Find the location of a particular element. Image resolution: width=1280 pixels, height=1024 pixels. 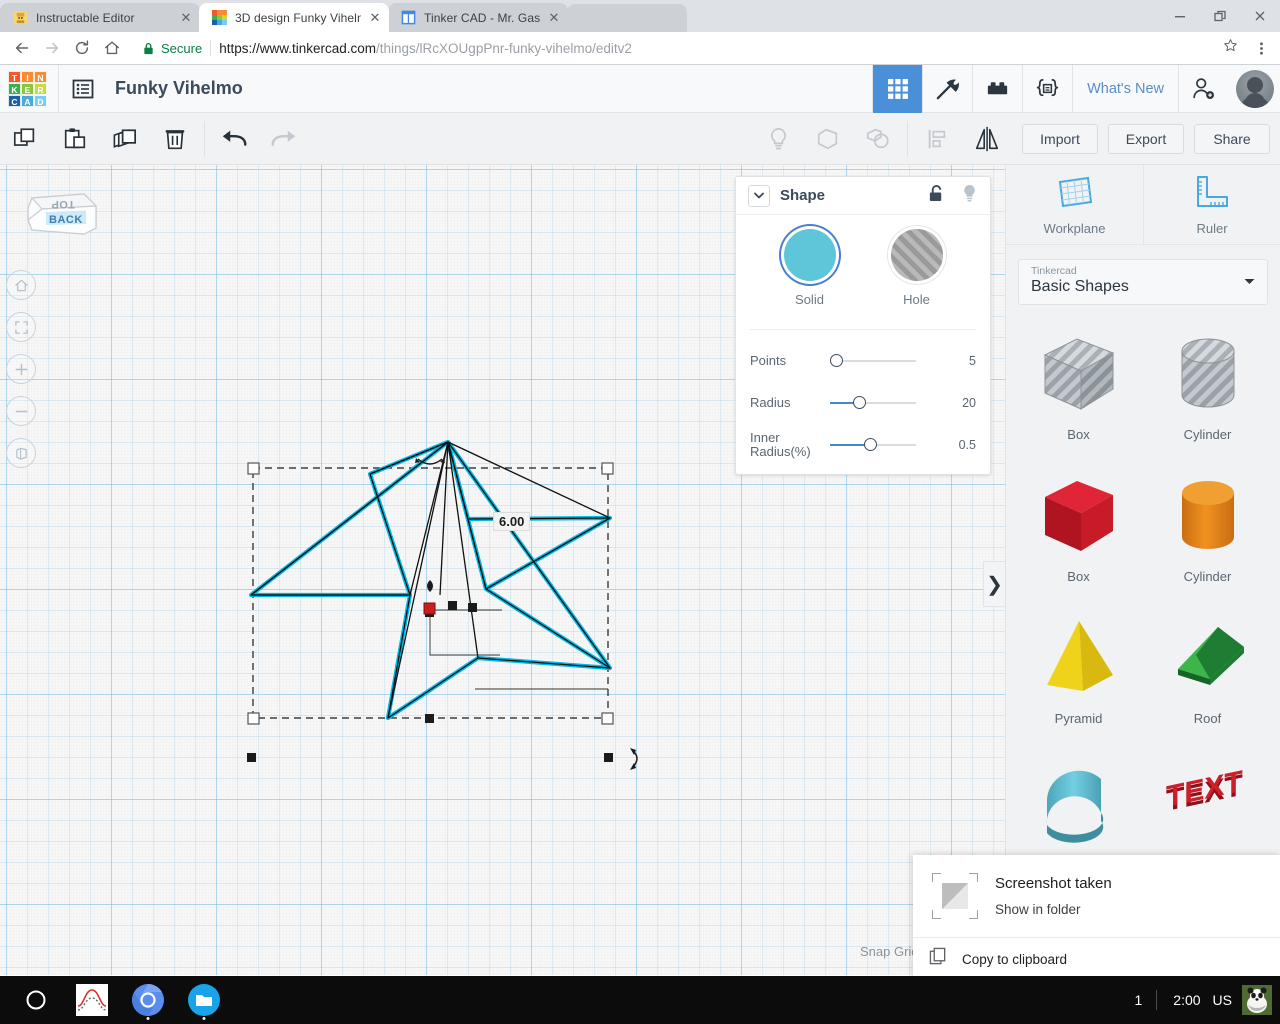

minimize-window-button is located at coordinates (1180, 16).